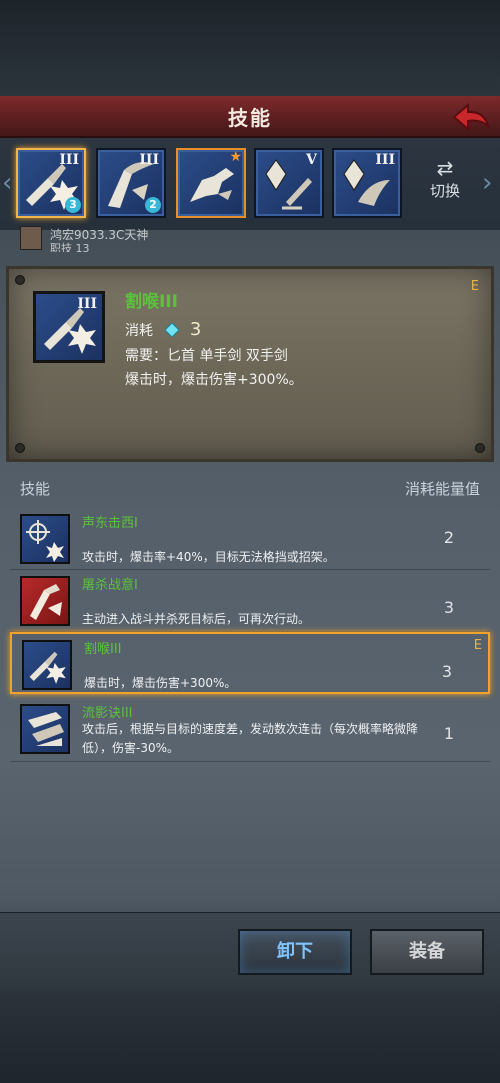 The height and width of the screenshot is (1083, 500). What do you see at coordinates (163, 329) in the screenshot?
I see `detail-cost: 消耗 3` at bounding box center [163, 329].